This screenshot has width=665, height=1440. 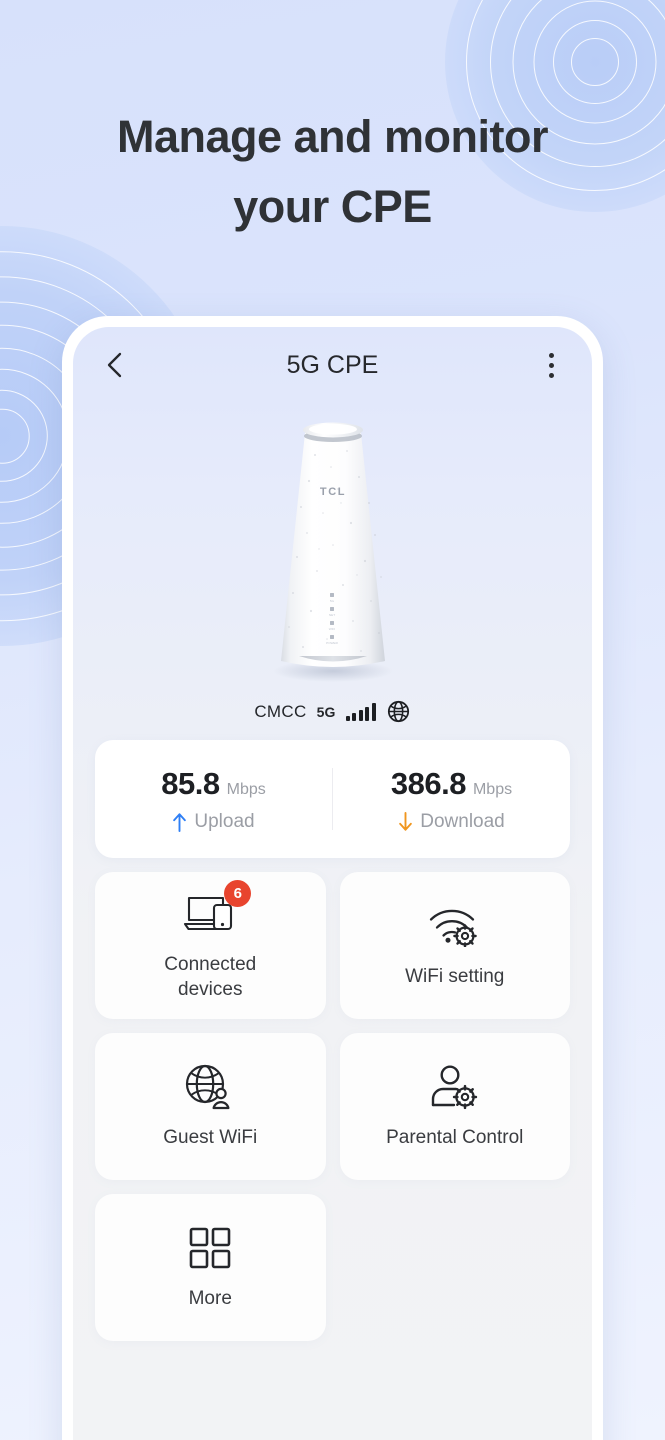 I want to click on tile-connected-devices: 6 Connected devices, so click(x=210, y=945).